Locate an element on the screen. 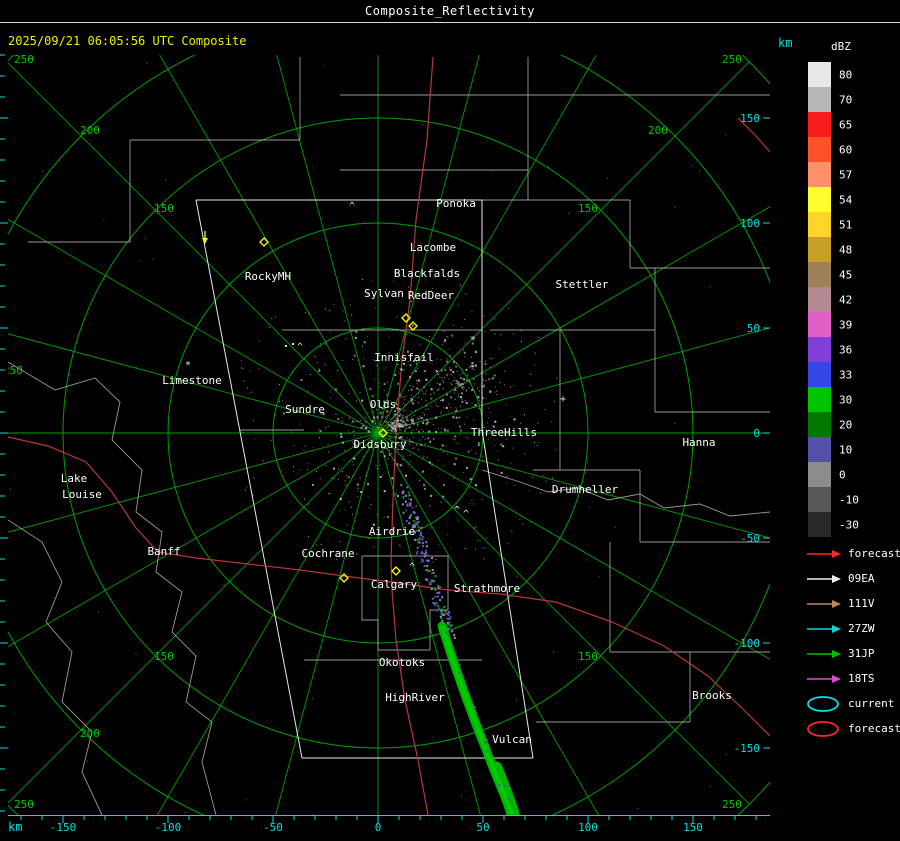  x-axis-label: 150 is located at coordinates (693, 827).